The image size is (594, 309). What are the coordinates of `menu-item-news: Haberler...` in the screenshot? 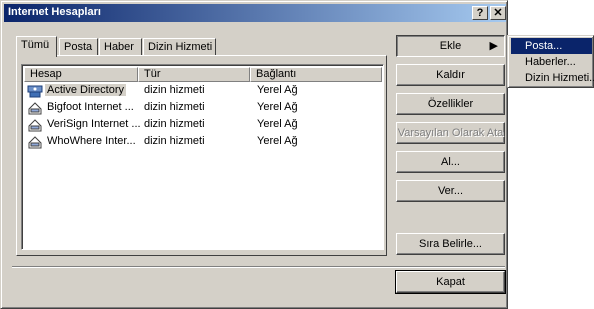 It's located at (551, 62).